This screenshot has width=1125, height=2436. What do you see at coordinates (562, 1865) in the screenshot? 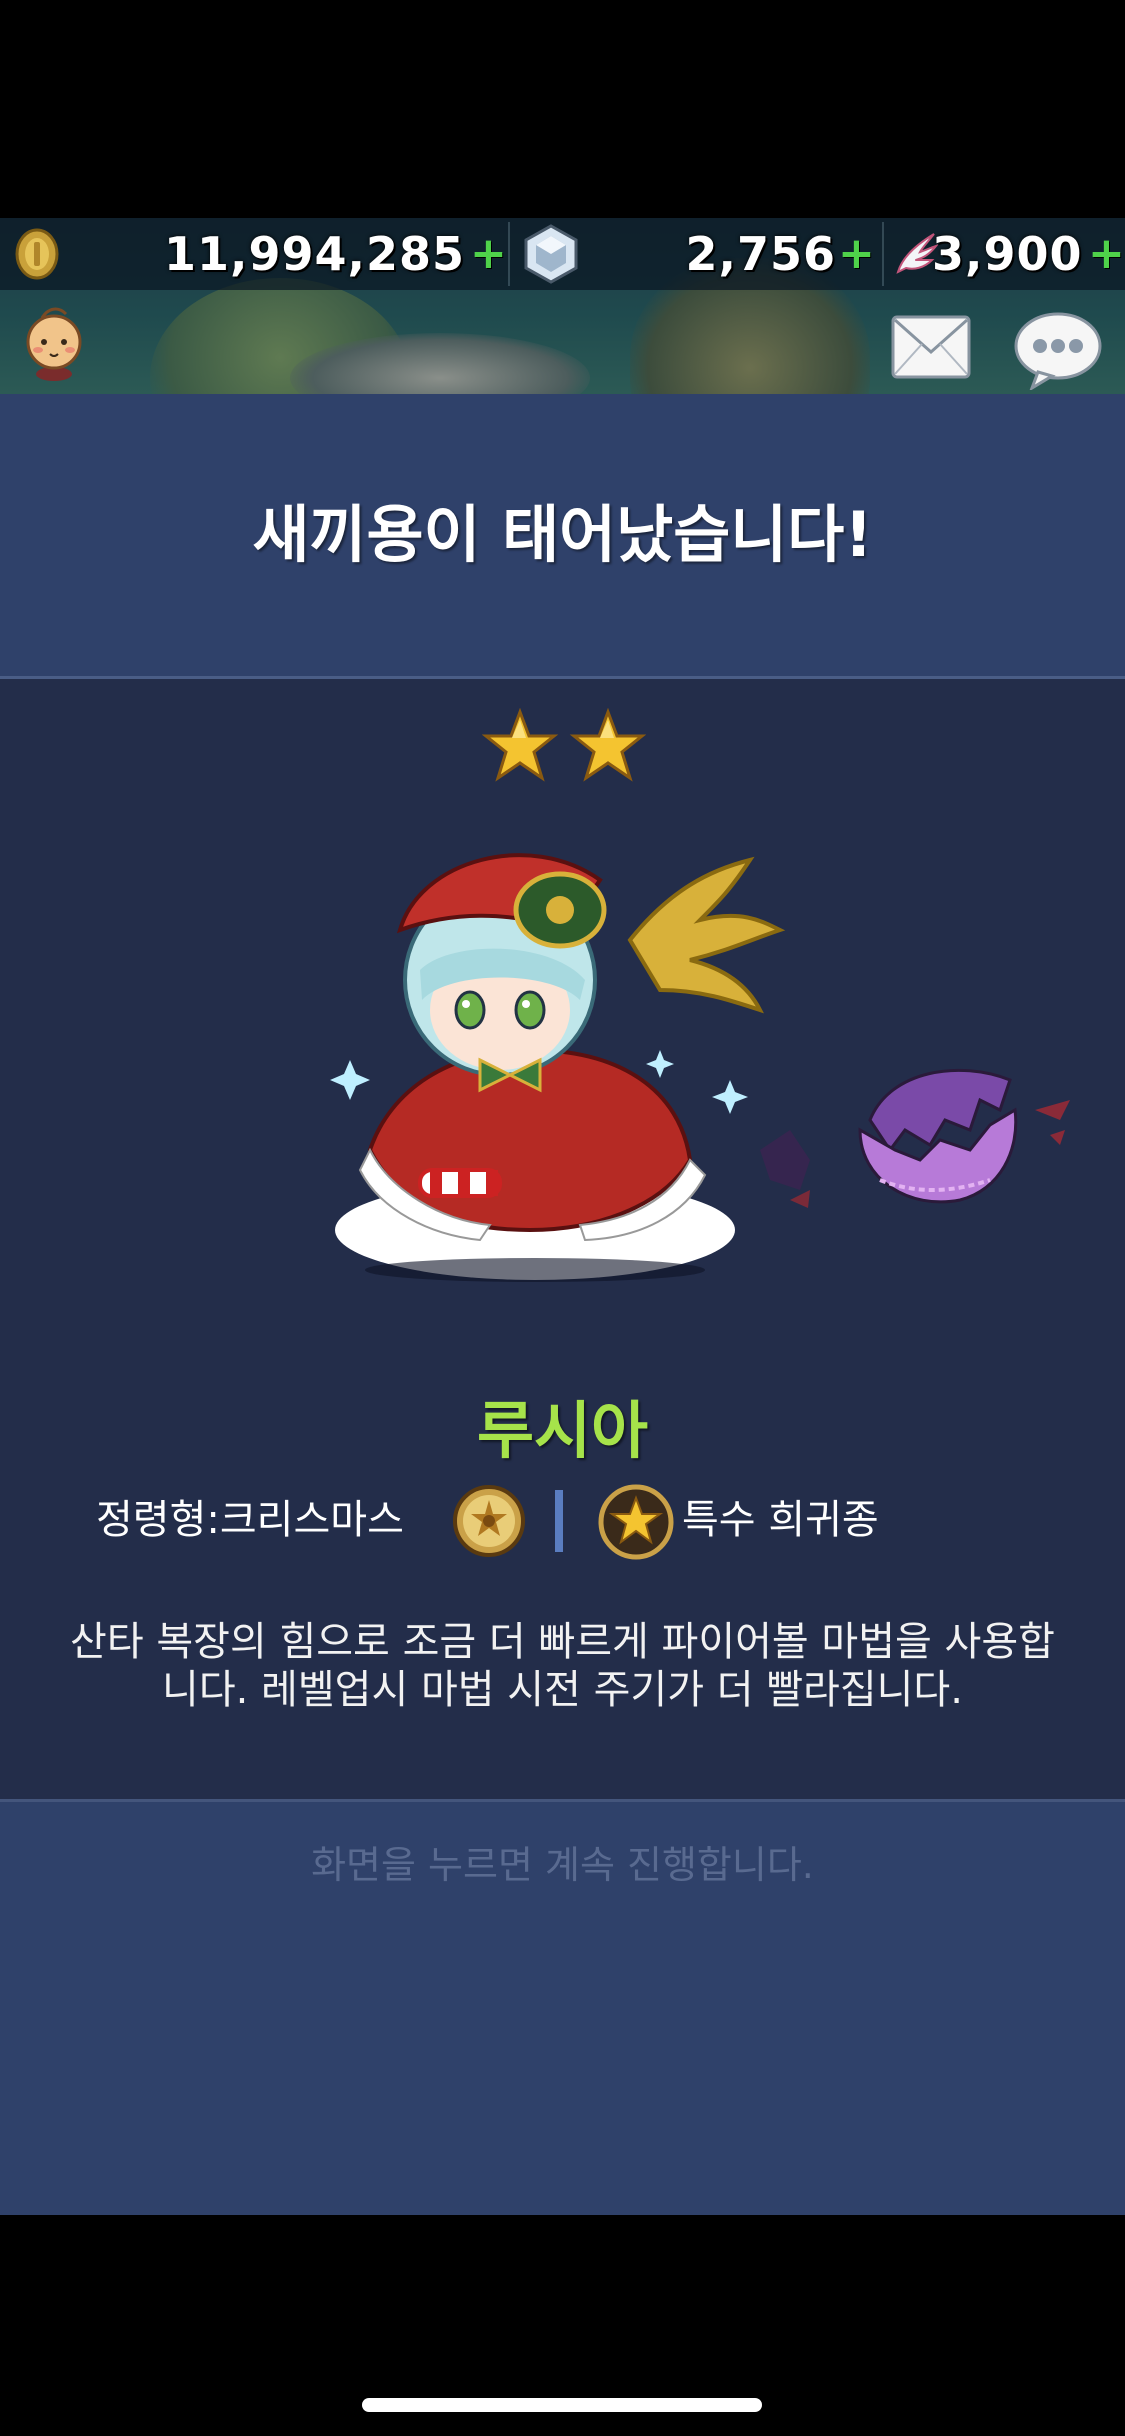
I see `tap-to-continue-hint: 화면을 누르면 계속 진행합니다.` at bounding box center [562, 1865].